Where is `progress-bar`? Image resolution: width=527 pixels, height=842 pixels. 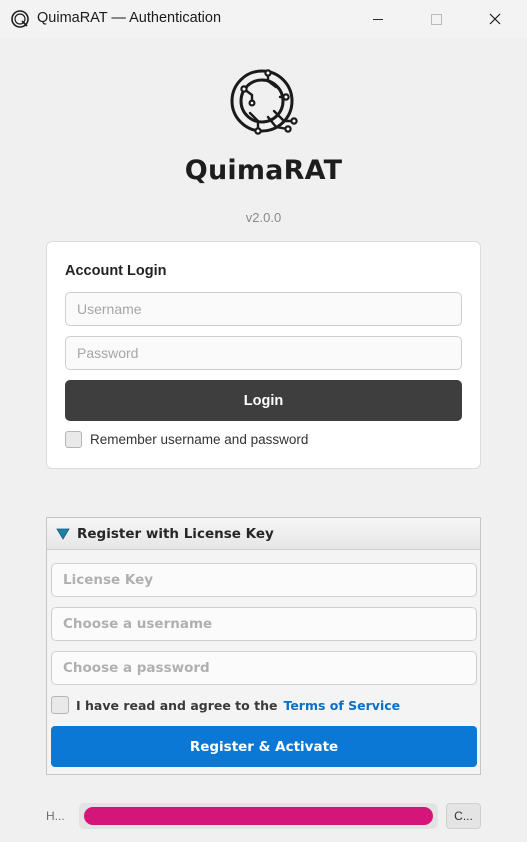 progress-bar is located at coordinates (258, 816).